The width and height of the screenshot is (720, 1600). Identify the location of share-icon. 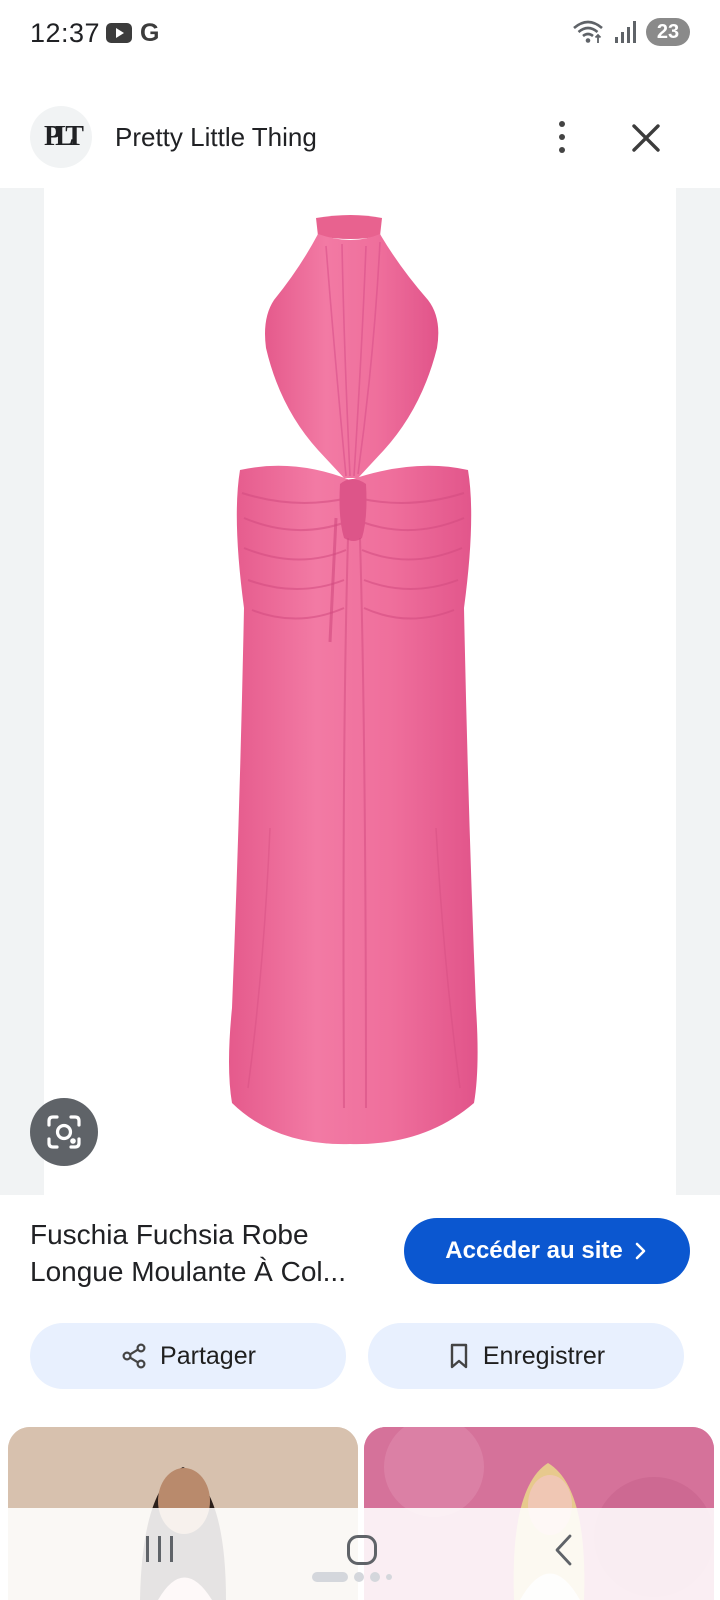
(134, 1356).